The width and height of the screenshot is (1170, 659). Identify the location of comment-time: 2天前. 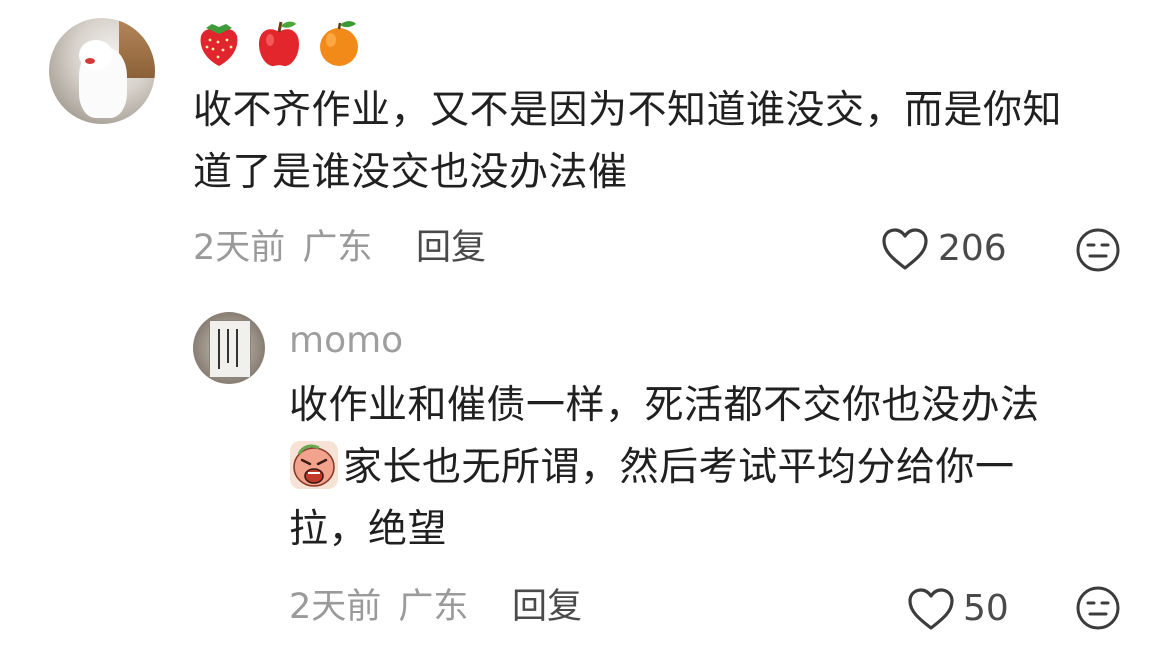
(239, 248).